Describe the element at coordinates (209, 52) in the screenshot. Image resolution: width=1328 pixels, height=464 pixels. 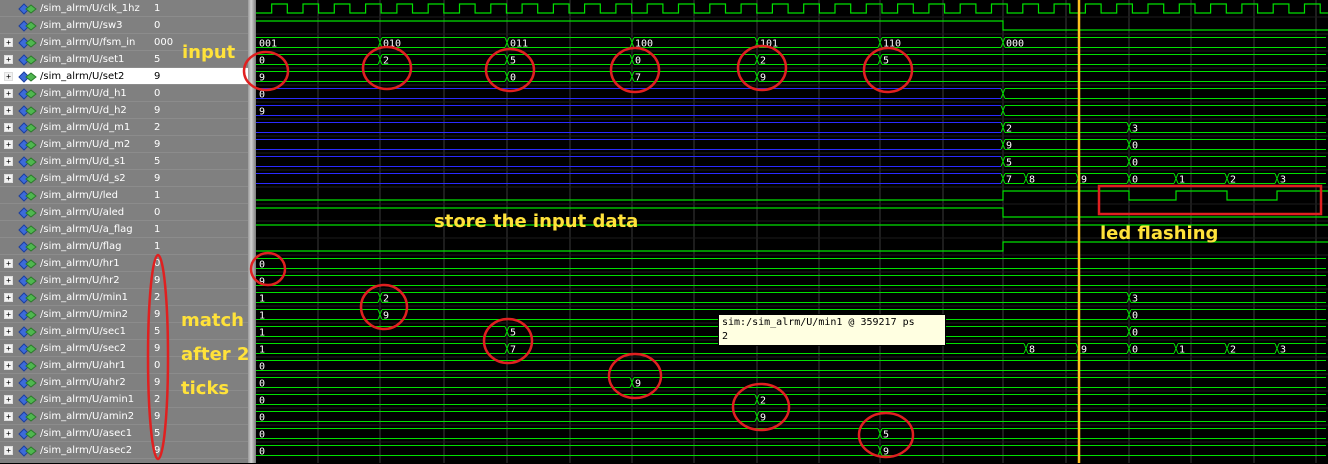
I see `annotation-input: input` at that location.